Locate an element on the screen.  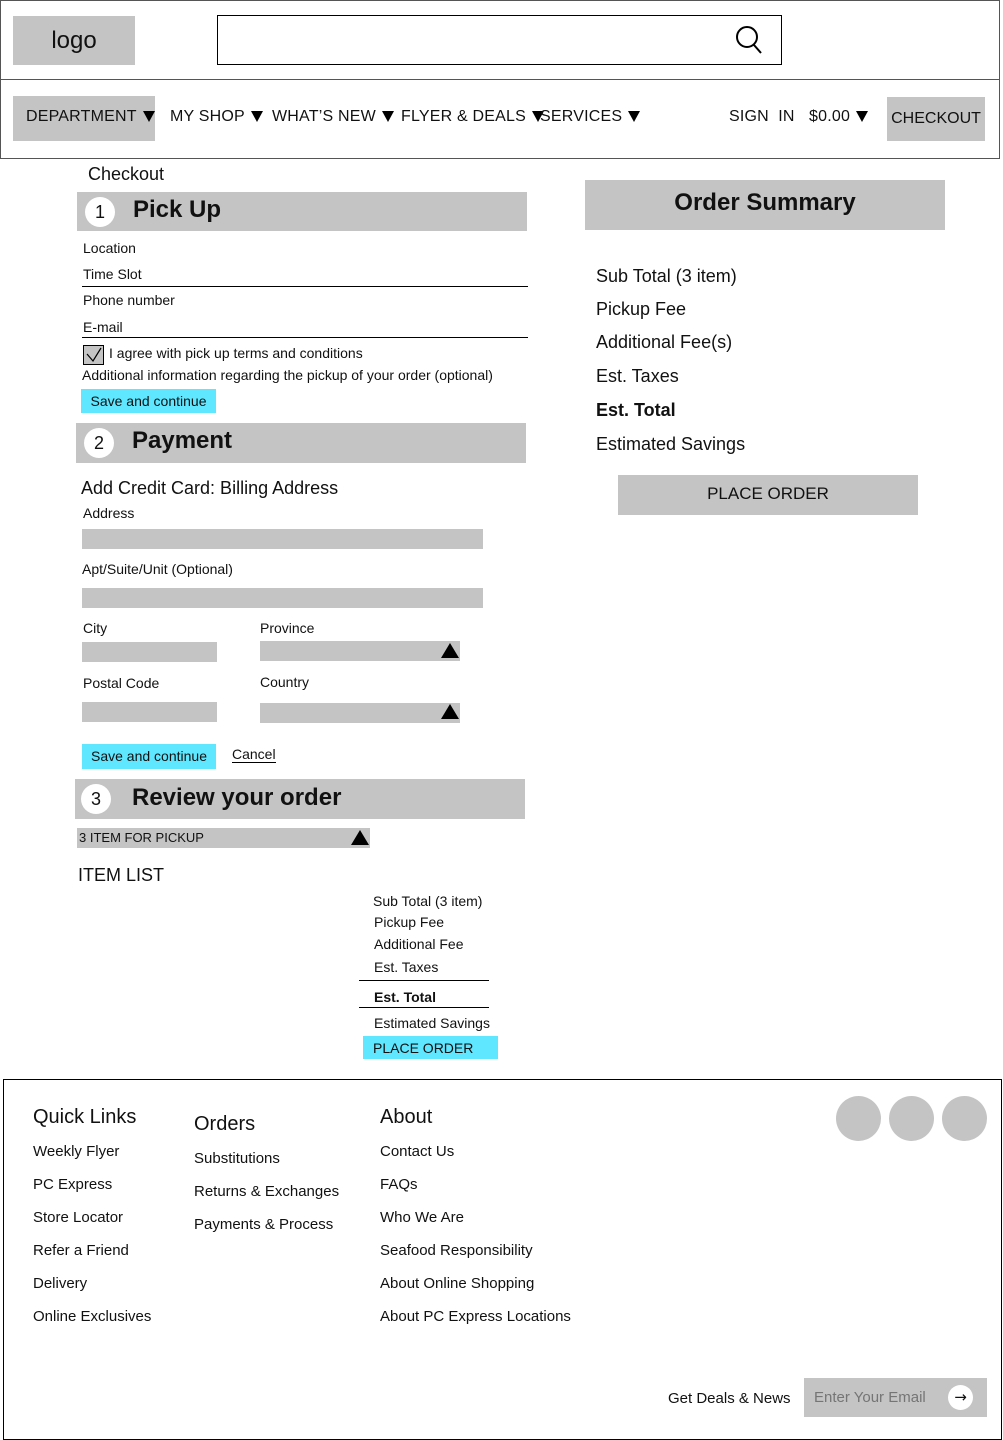
nav-services: SERVICES is located at coordinates (590, 117).